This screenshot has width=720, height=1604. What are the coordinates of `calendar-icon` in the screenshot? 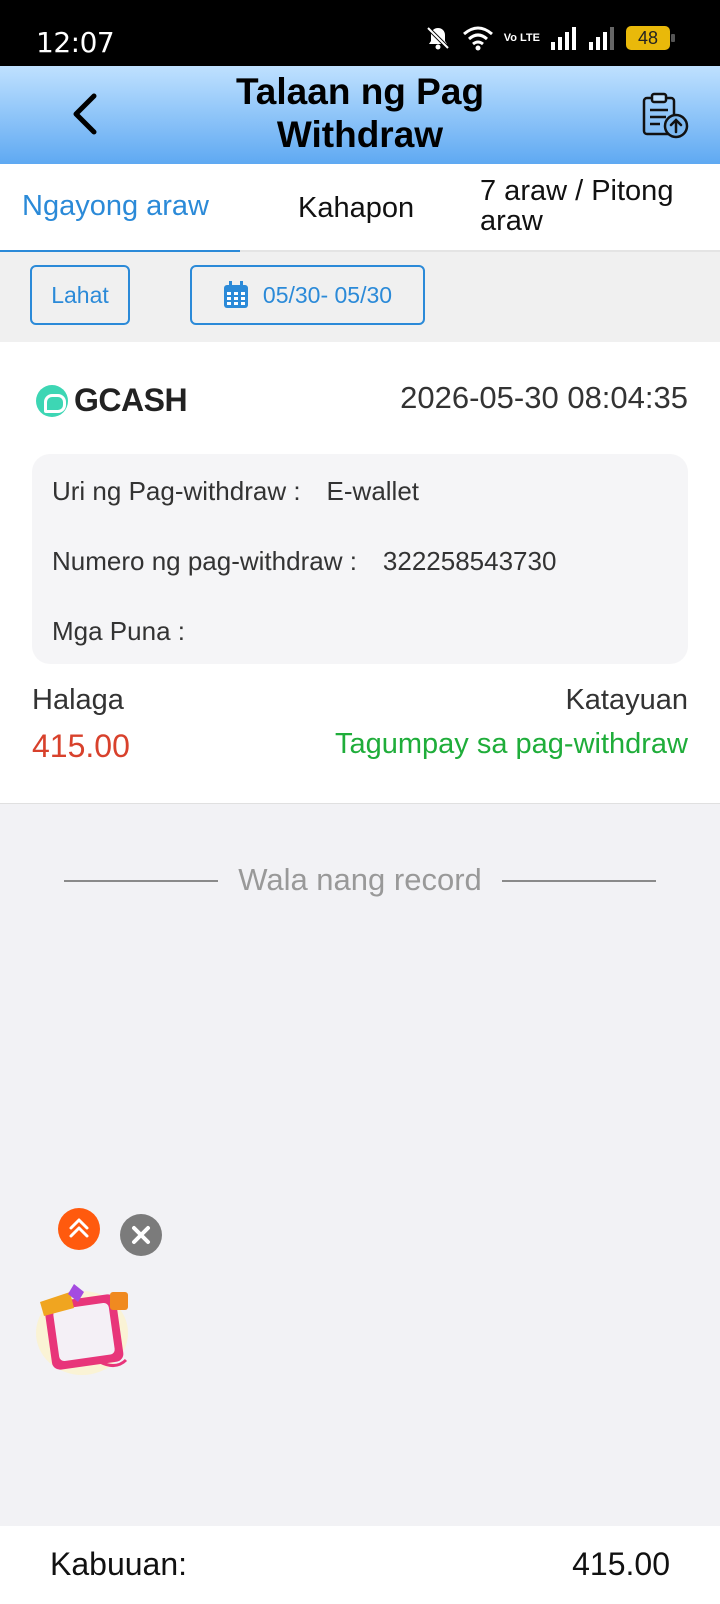 It's located at (235, 294).